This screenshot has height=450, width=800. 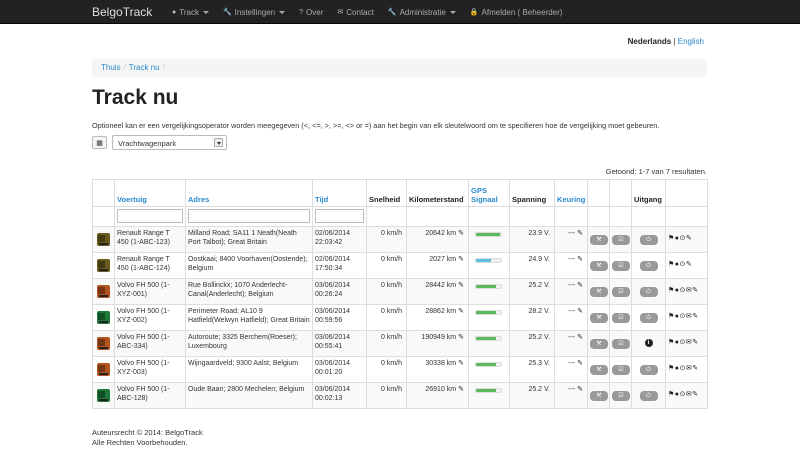 I want to click on breadcrumb-home: Thuis, so click(x=111, y=67).